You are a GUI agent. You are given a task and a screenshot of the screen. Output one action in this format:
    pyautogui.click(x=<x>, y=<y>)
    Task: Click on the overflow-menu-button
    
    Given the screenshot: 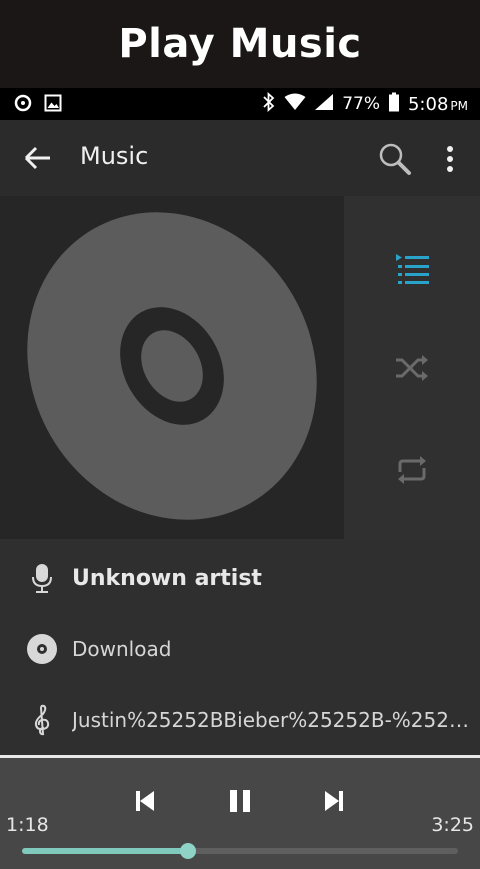 What is the action you would take?
    pyautogui.click(x=450, y=159)
    